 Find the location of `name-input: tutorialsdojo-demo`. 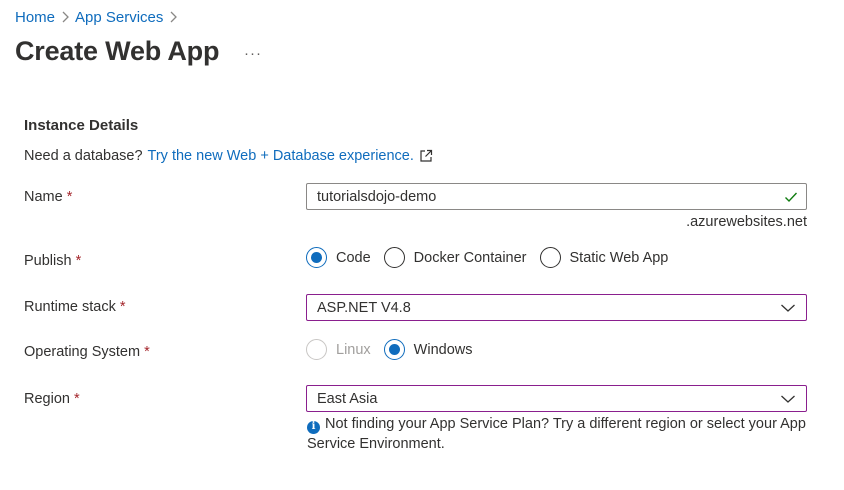

name-input: tutorialsdojo-demo is located at coordinates (556, 196).